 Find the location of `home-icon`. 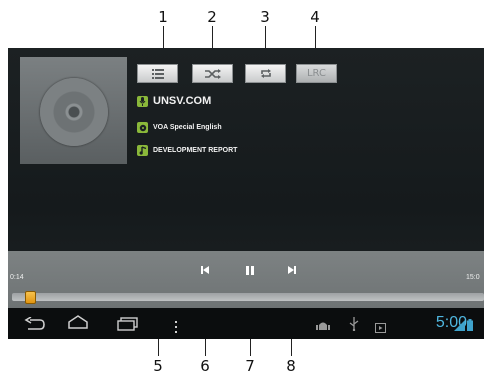

home-icon is located at coordinates (78, 322).